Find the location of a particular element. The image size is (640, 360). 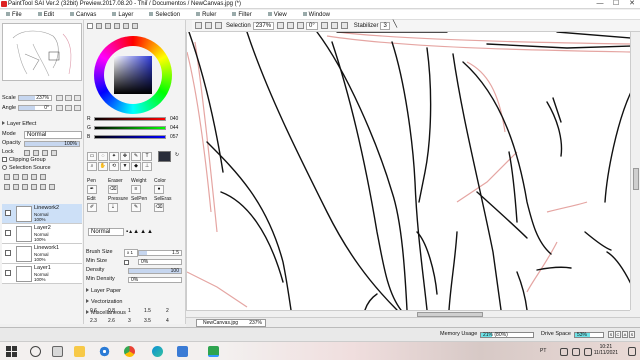

selection-source-radio is located at coordinates (4, 168).